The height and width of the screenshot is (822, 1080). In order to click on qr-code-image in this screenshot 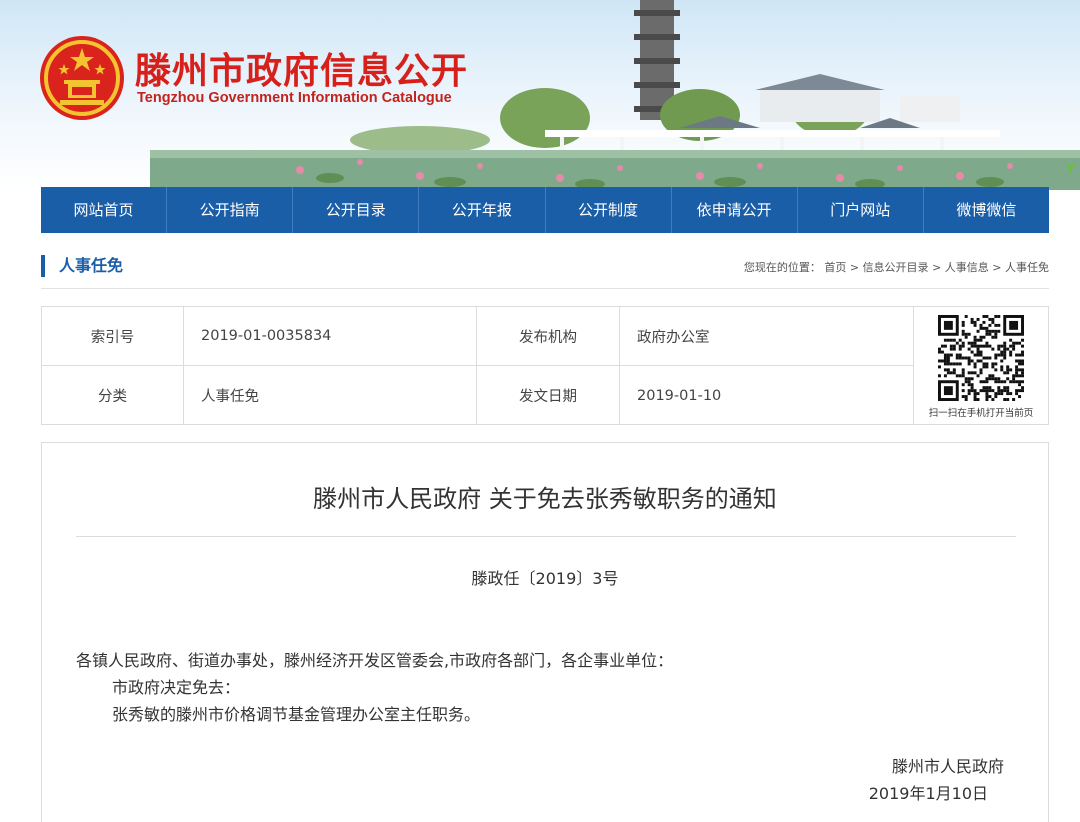, I will do `click(981, 358)`.